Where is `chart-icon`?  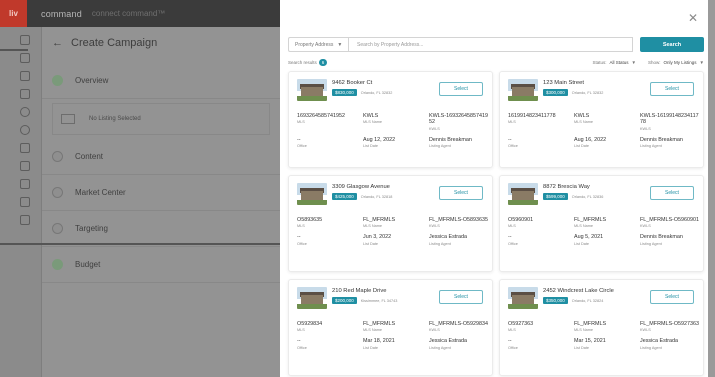
chart-icon is located at coordinates (25, 166).